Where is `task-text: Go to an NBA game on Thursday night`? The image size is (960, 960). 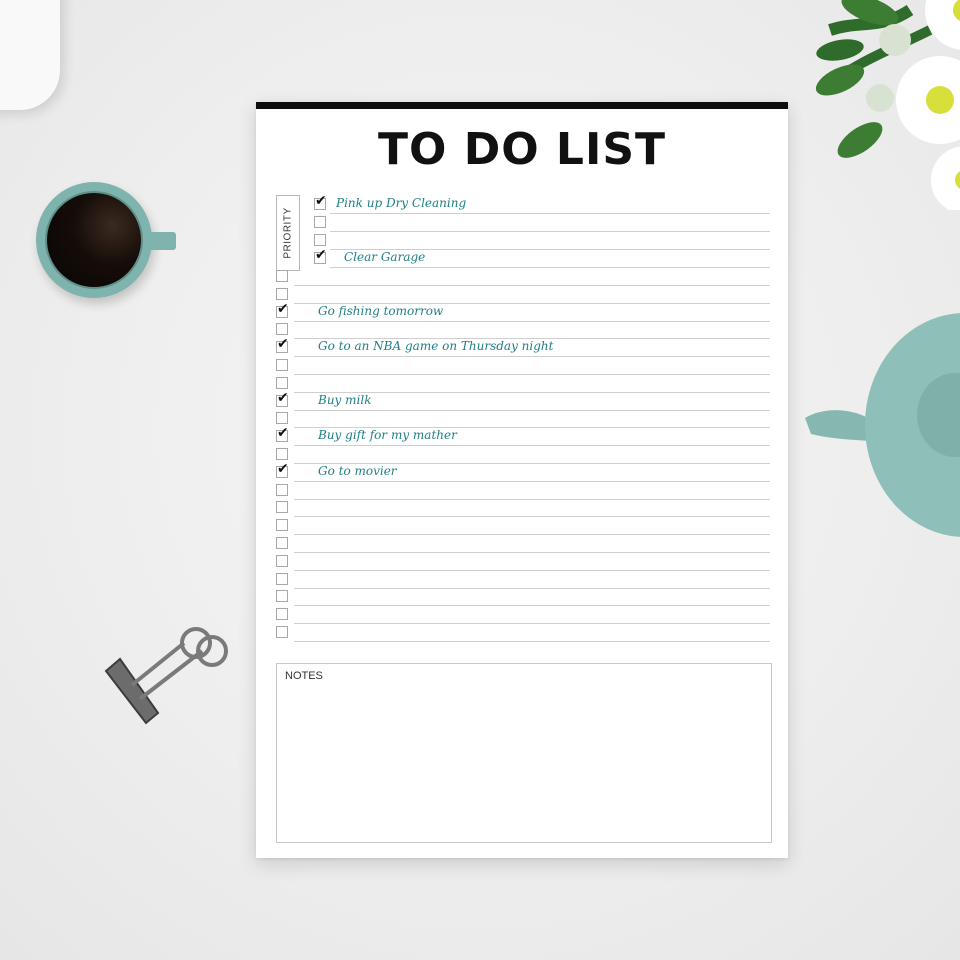 task-text: Go to an NBA game on Thursday night is located at coordinates (435, 346).